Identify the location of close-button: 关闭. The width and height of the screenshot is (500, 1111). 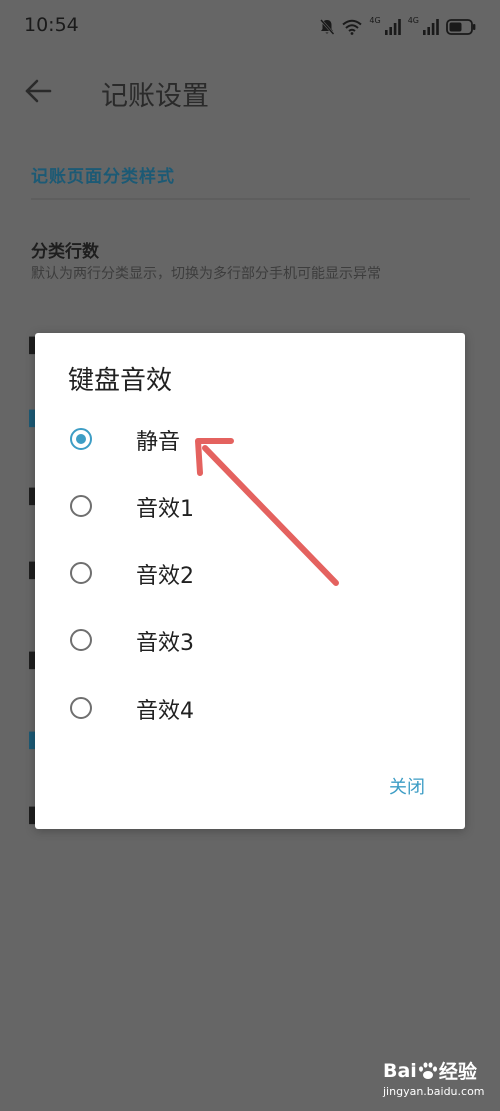
(407, 788).